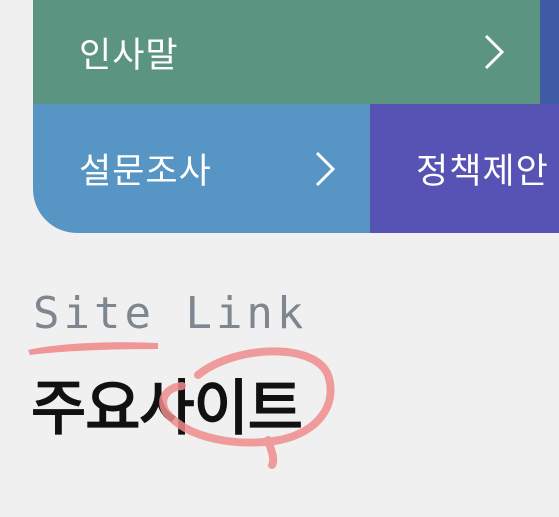 This screenshot has height=517, width=559. What do you see at coordinates (167, 409) in the screenshot?
I see `section-title: 주요사이트` at bounding box center [167, 409].